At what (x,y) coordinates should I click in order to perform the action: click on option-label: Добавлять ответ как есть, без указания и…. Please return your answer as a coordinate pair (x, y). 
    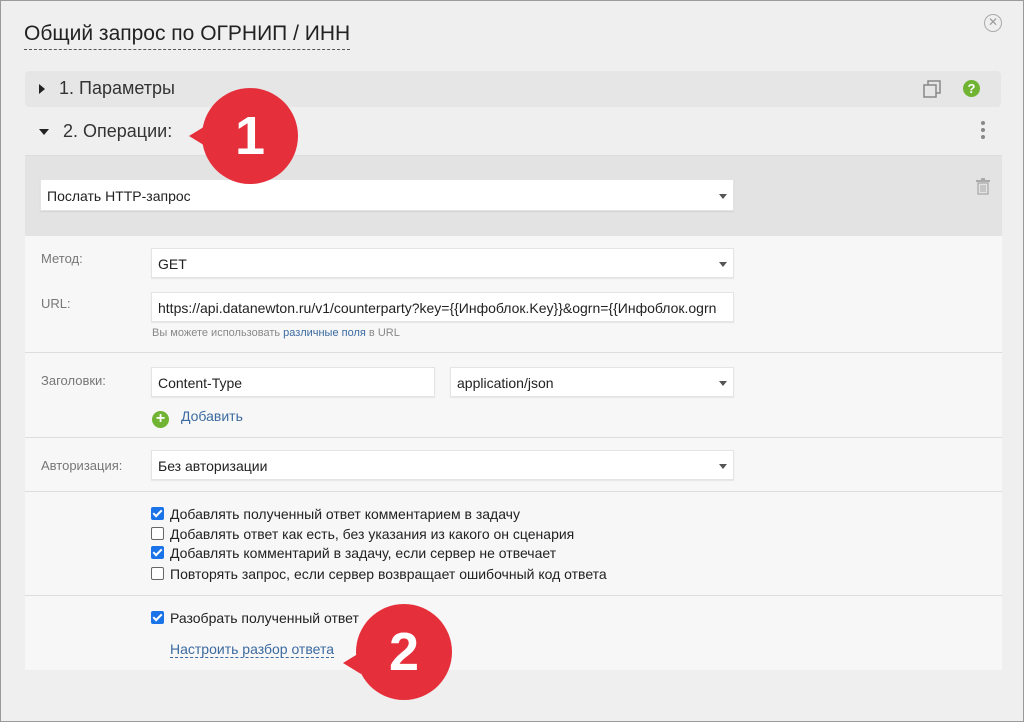
    Looking at the image, I should click on (372, 534).